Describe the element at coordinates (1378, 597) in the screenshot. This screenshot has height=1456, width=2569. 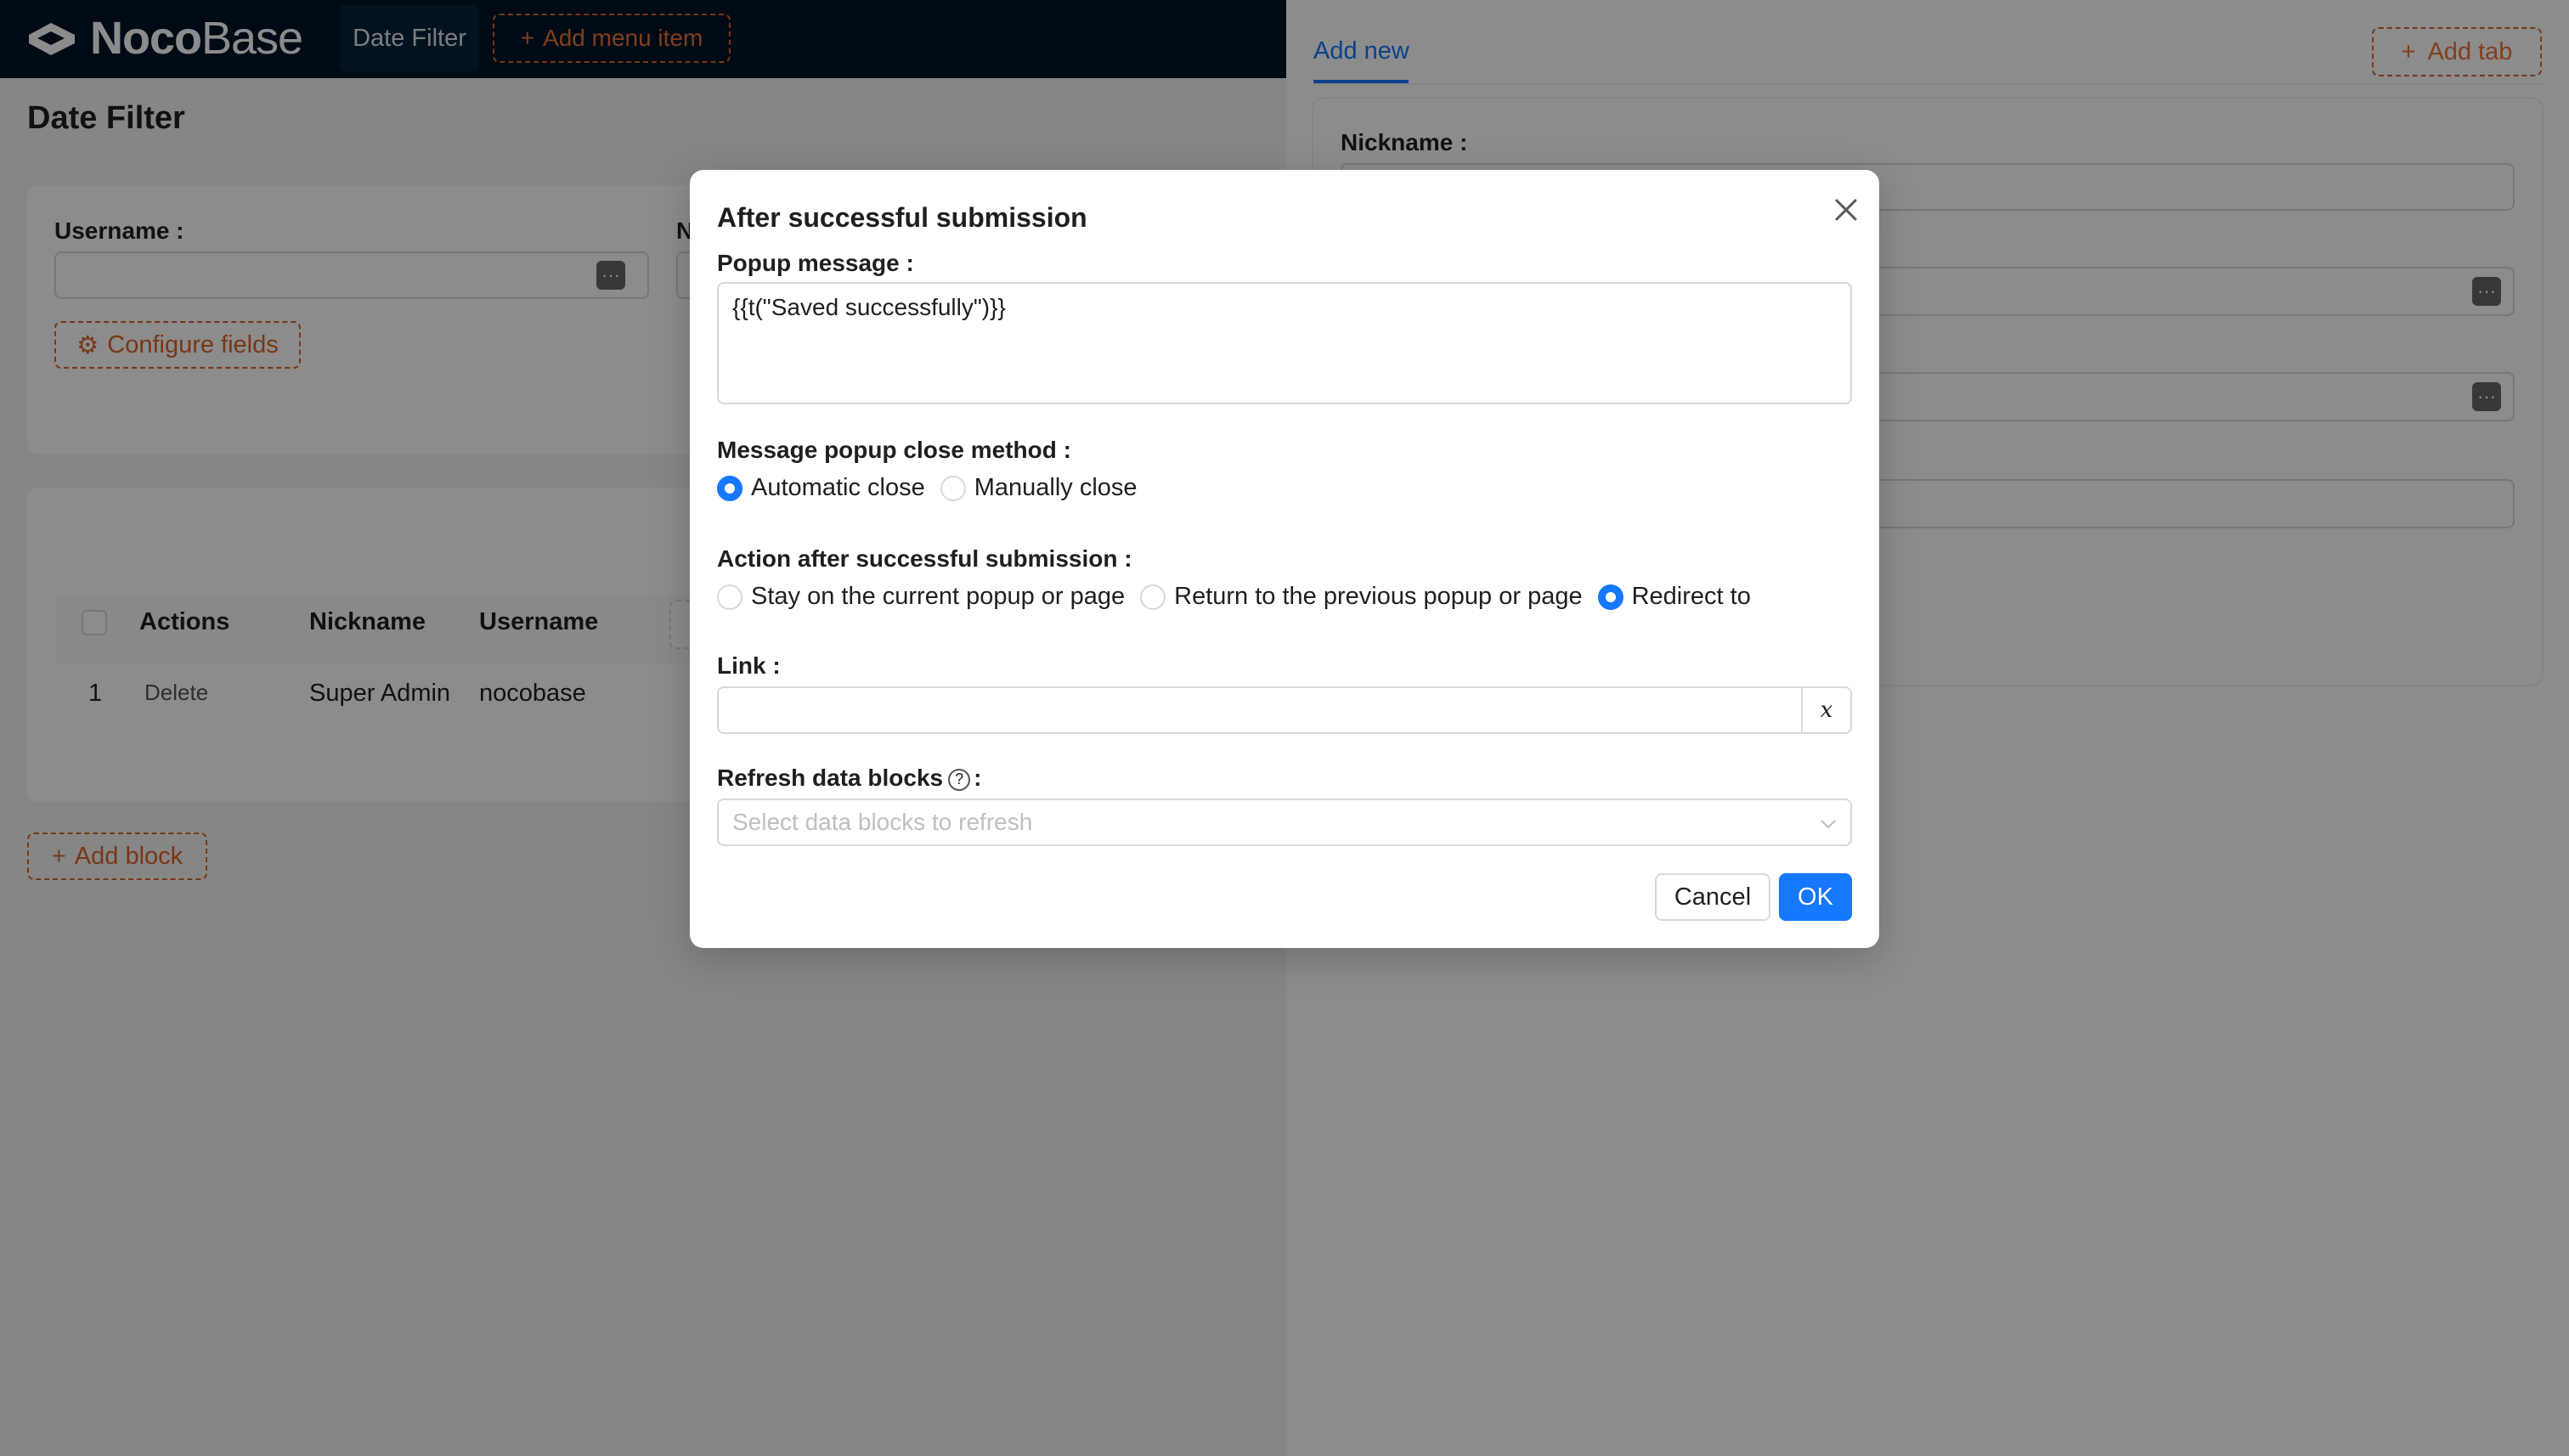
I see `radio-label: Return to the previous popup or page` at that location.